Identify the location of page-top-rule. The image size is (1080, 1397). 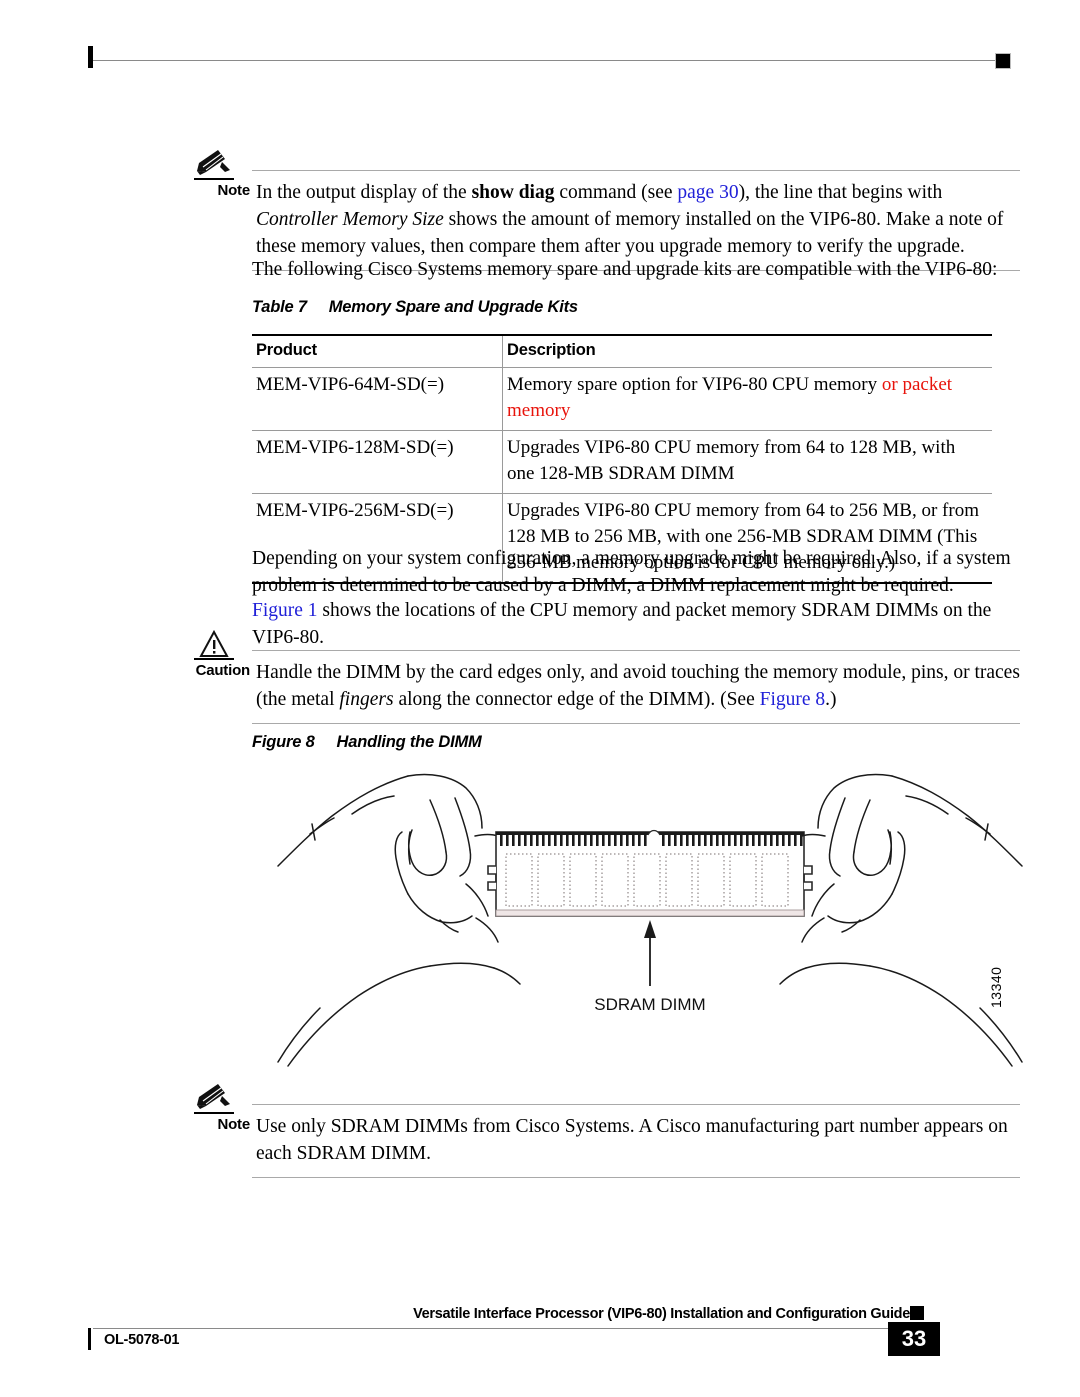
(550, 58).